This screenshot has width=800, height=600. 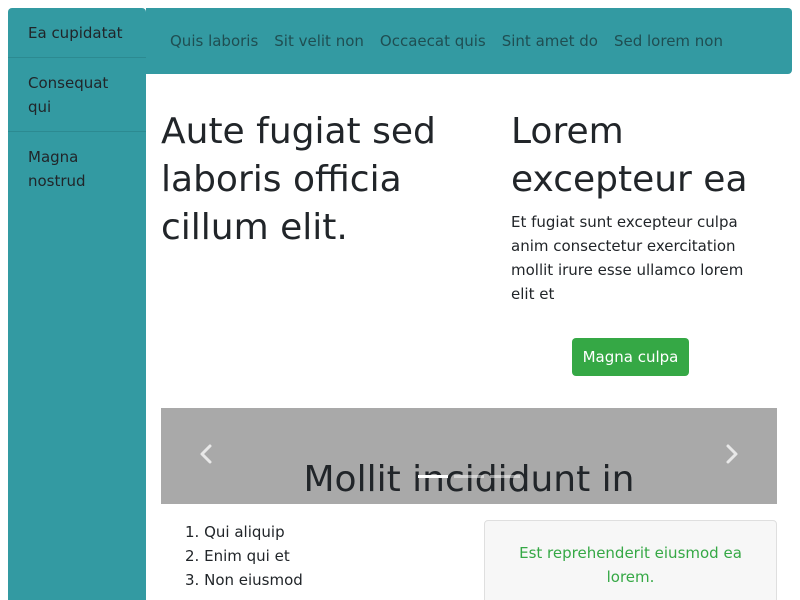 I want to click on nav-link-sed-lorem-non: Sed lorem non, so click(x=668, y=41).